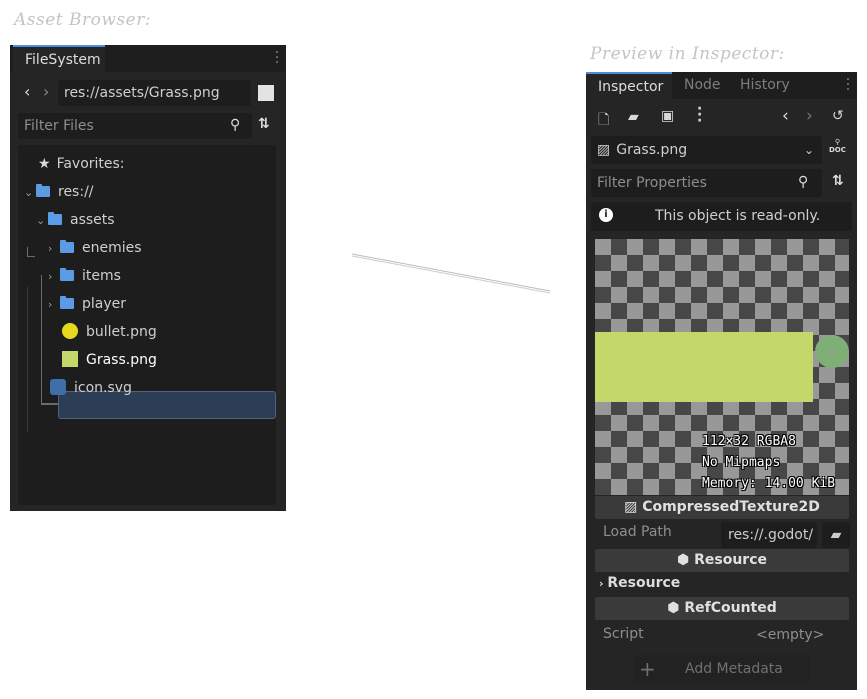 This screenshot has height=699, width=867. I want to click on favorites-label: Favorites:, so click(90, 164).